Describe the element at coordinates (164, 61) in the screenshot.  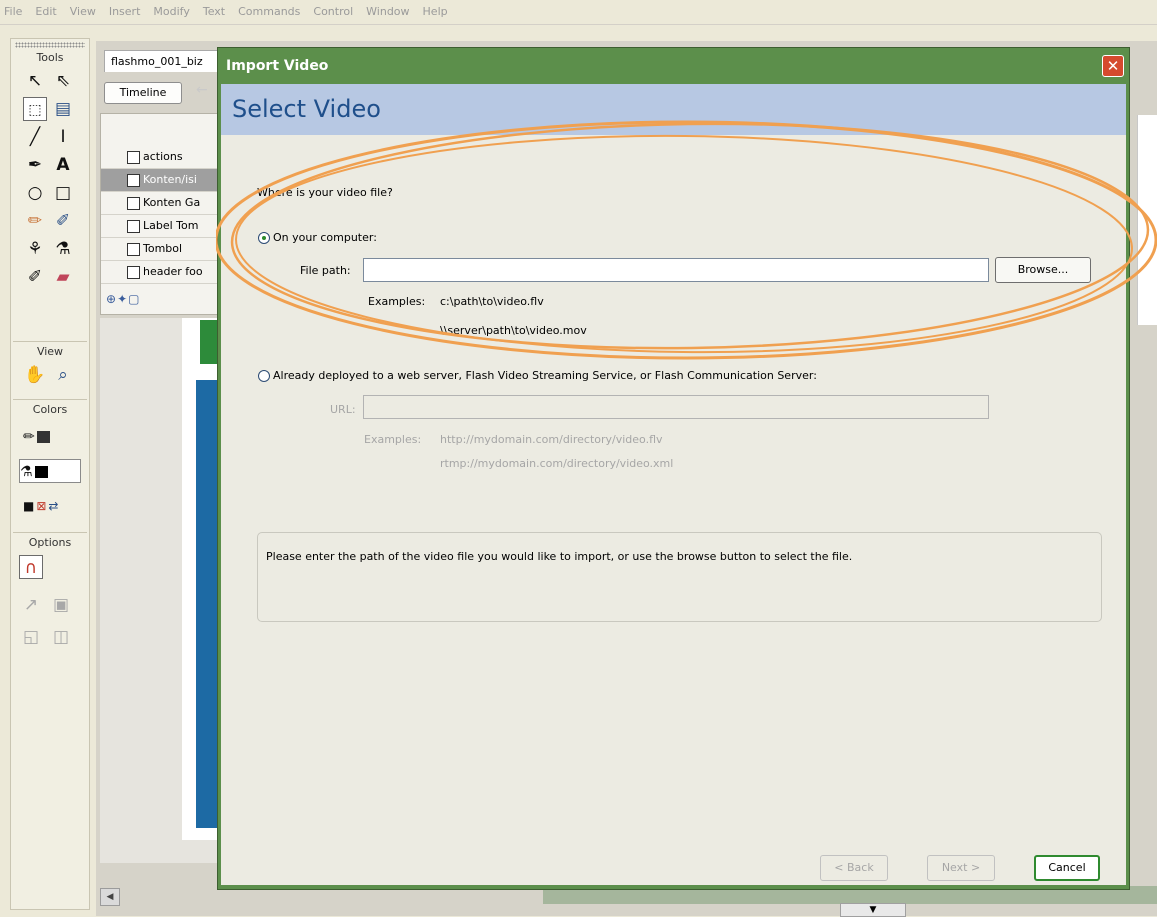
I see `document-tab: flashmo_001_biz` at that location.